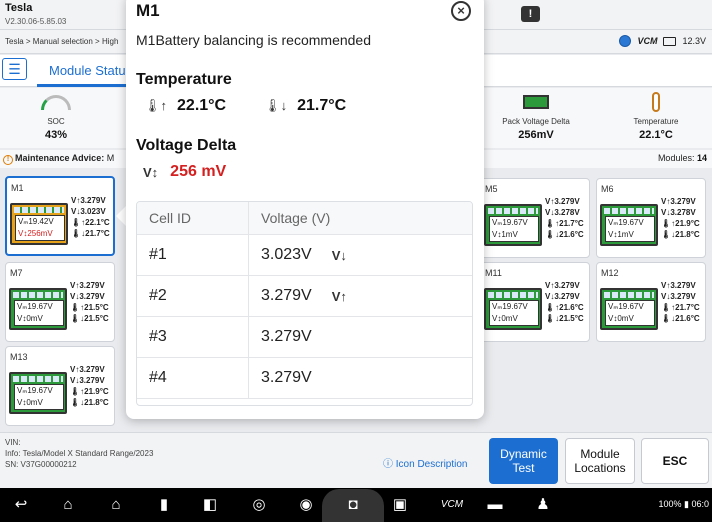 This screenshot has width=712, height=522. I want to click on system-status: 100% ▮ 06:0, so click(684, 504).